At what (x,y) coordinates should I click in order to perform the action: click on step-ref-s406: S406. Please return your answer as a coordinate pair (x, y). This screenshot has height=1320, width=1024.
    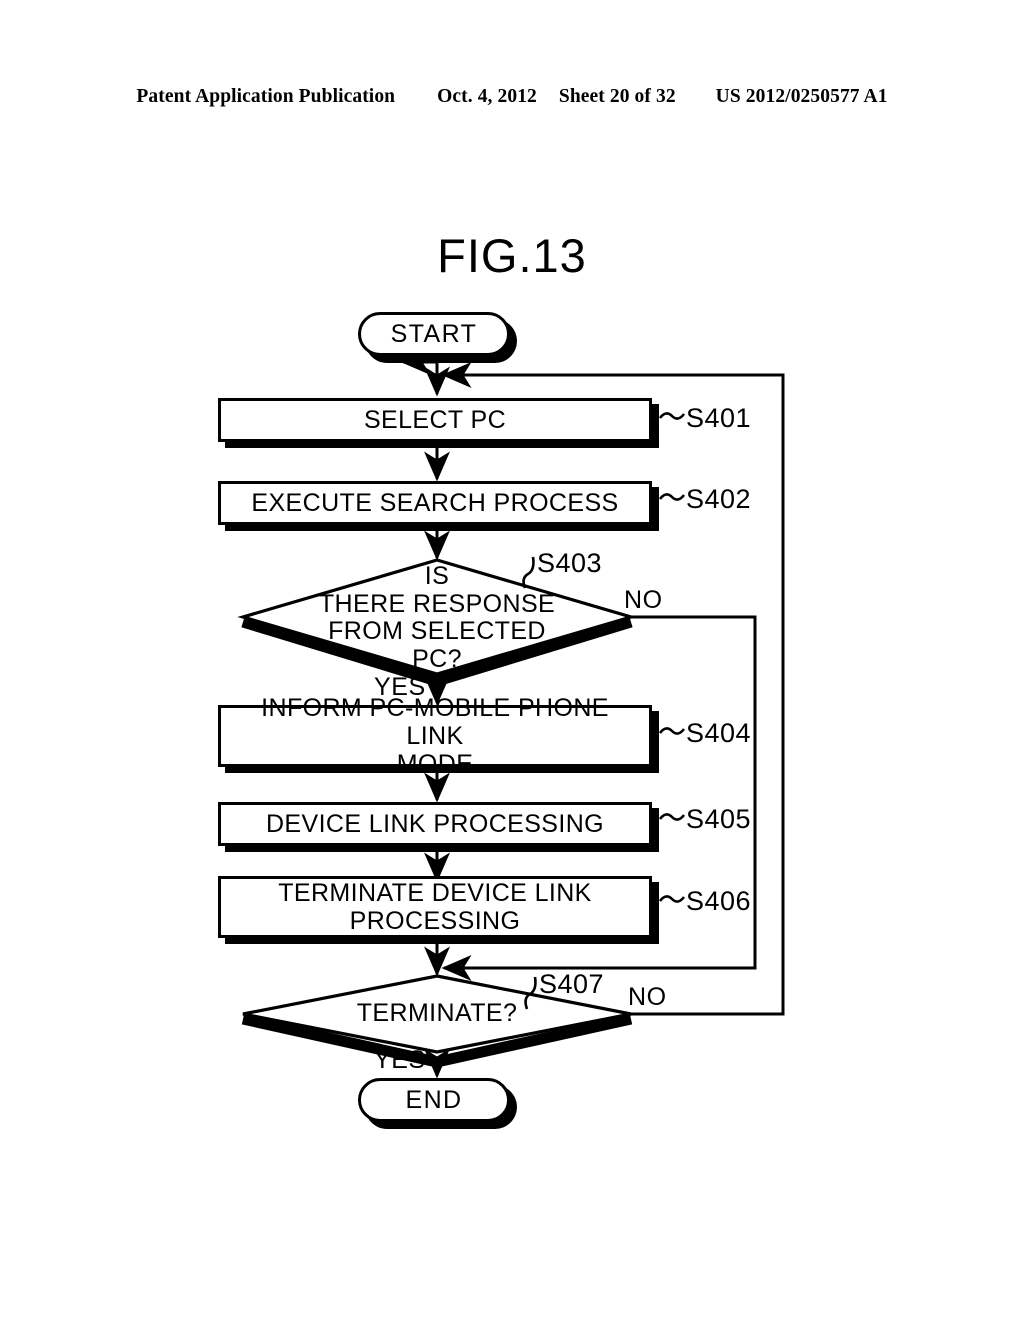
    Looking at the image, I should click on (718, 901).